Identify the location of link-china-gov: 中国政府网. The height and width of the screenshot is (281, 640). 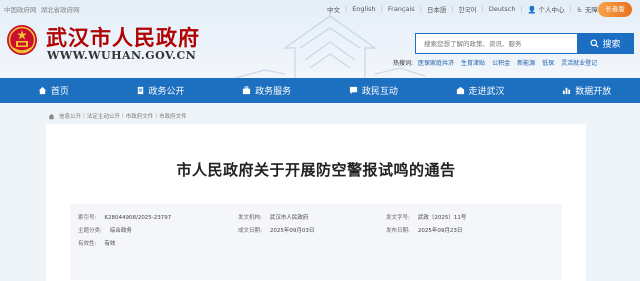
(20, 10).